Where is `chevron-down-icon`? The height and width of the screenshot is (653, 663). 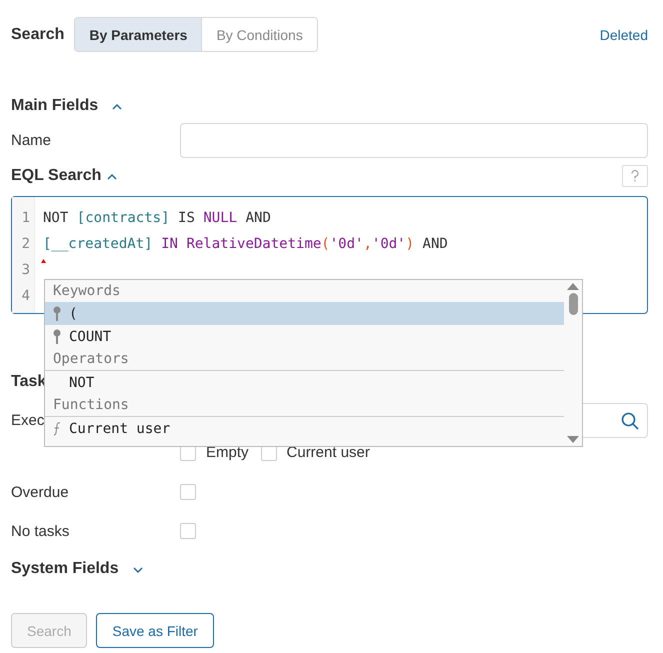 chevron-down-icon is located at coordinates (137, 570).